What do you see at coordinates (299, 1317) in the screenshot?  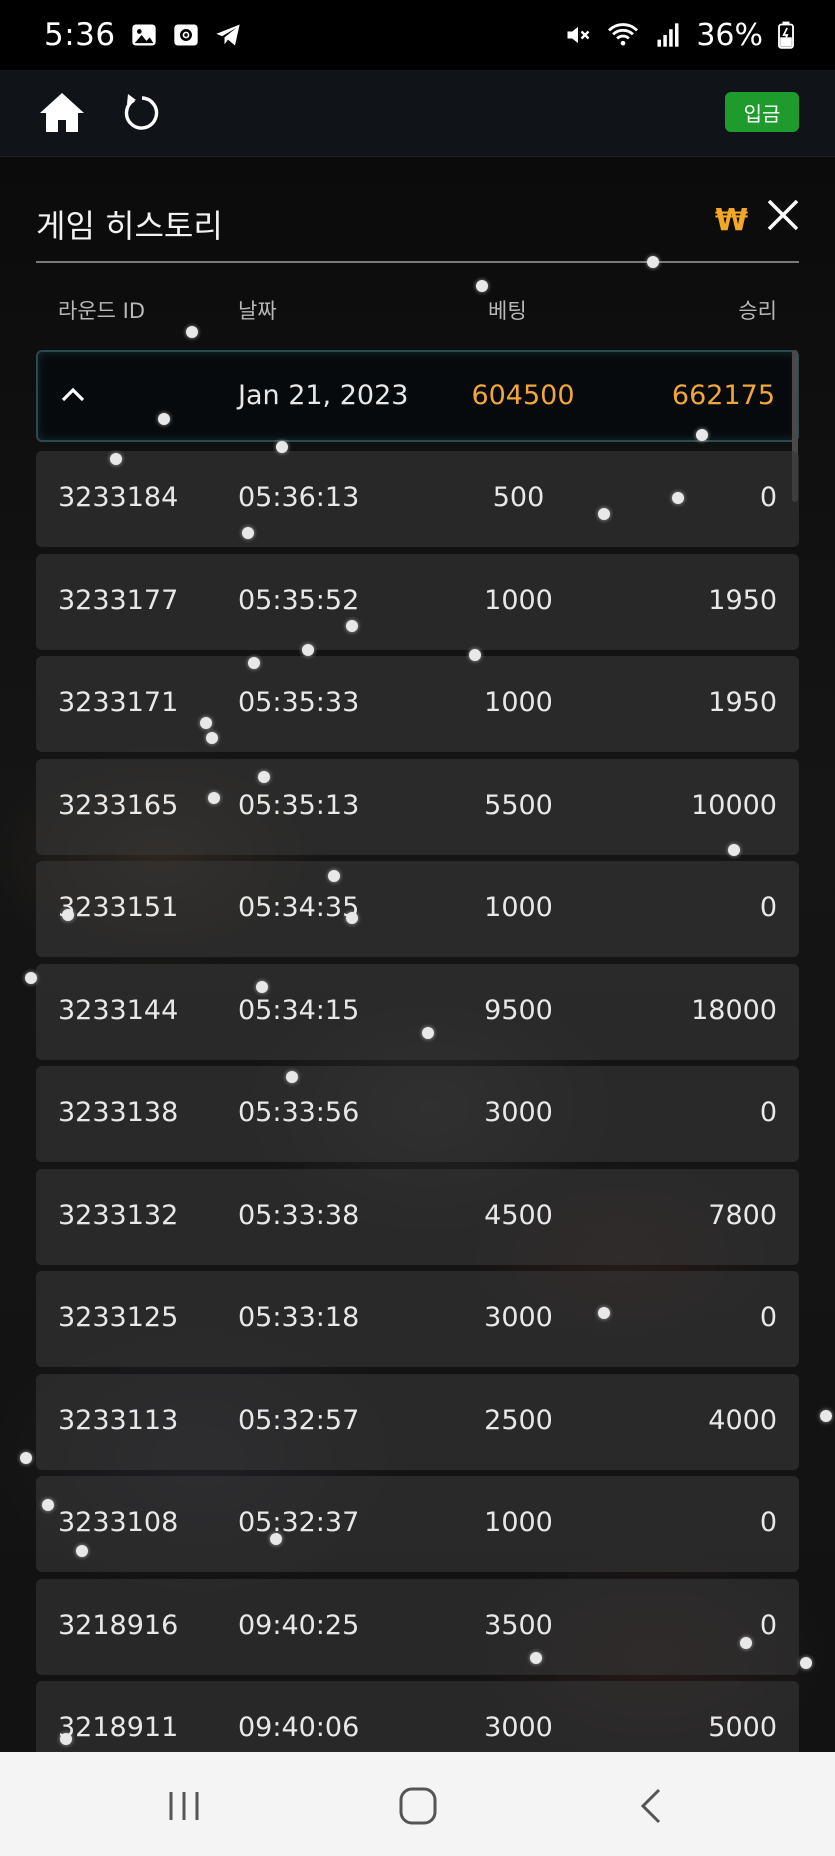 I see `round-time: 05:33:18` at bounding box center [299, 1317].